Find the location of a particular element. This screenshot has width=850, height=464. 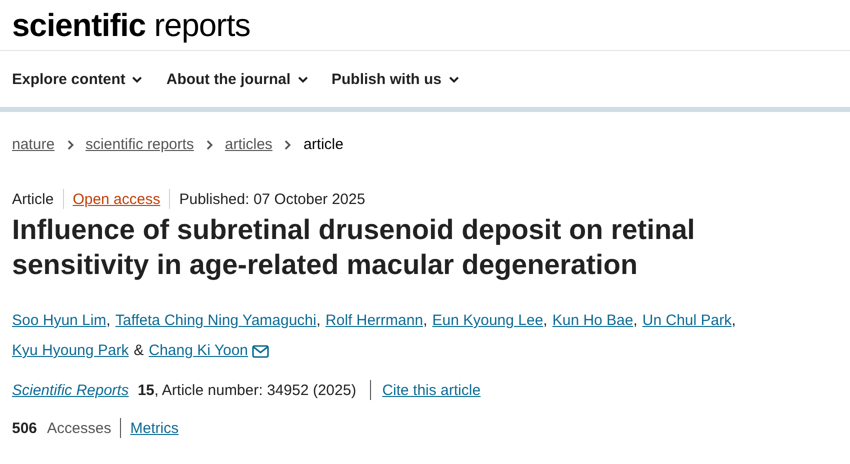

journal-logo: scientific reports is located at coordinates (131, 25).